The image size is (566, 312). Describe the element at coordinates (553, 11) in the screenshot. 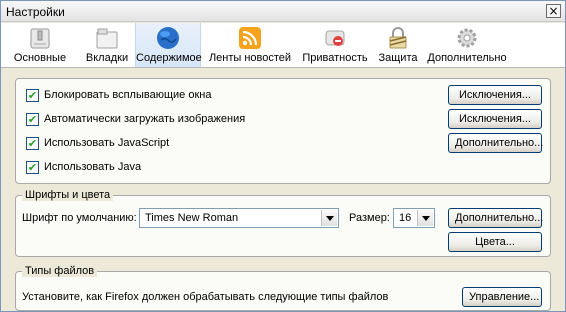

I see `close-button: ×` at that location.